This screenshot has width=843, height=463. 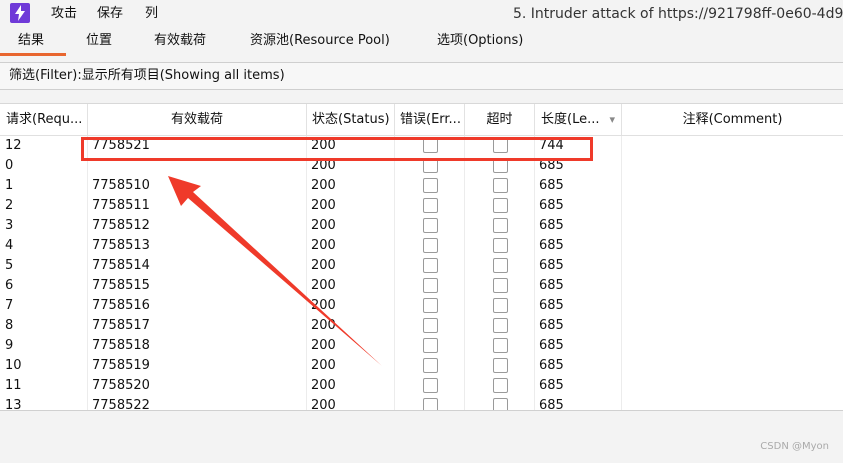 What do you see at coordinates (421, 436) in the screenshot?
I see `status-area` at bounding box center [421, 436].